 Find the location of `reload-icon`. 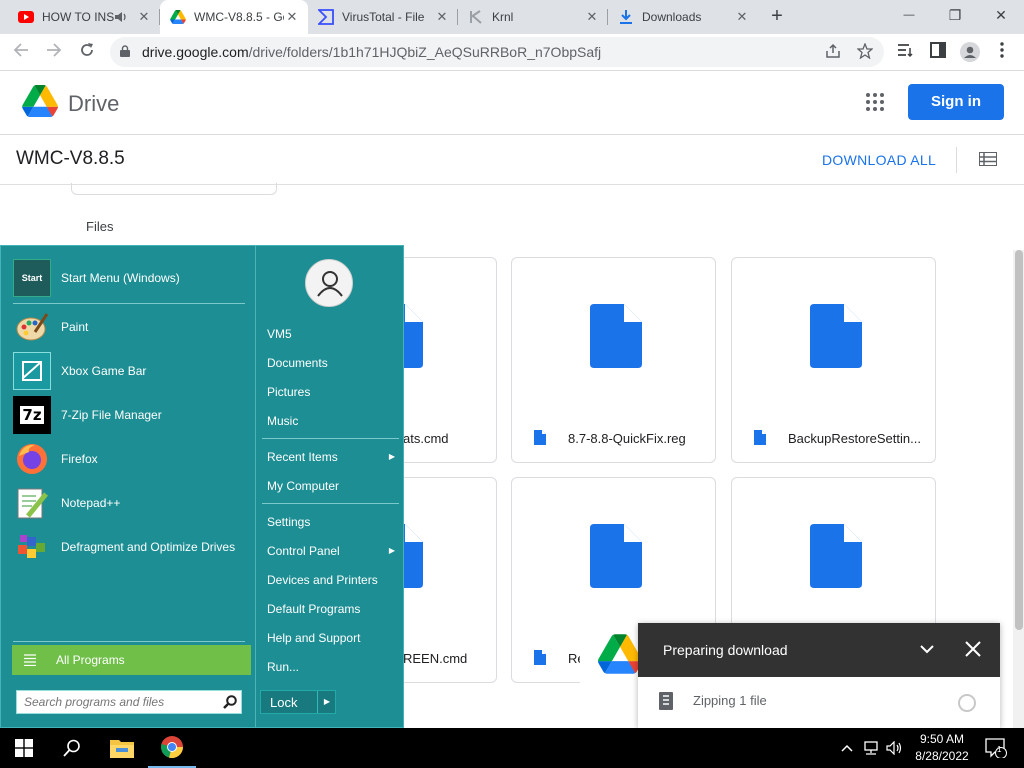

reload-icon is located at coordinates (87, 49).